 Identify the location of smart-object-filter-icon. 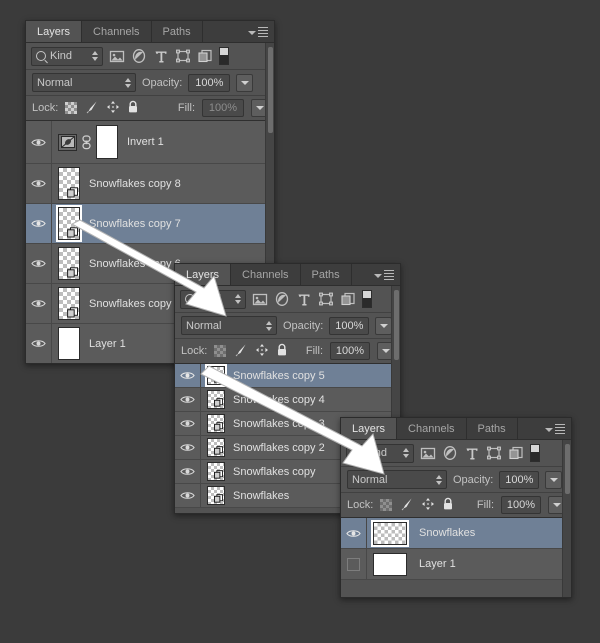
(348, 299).